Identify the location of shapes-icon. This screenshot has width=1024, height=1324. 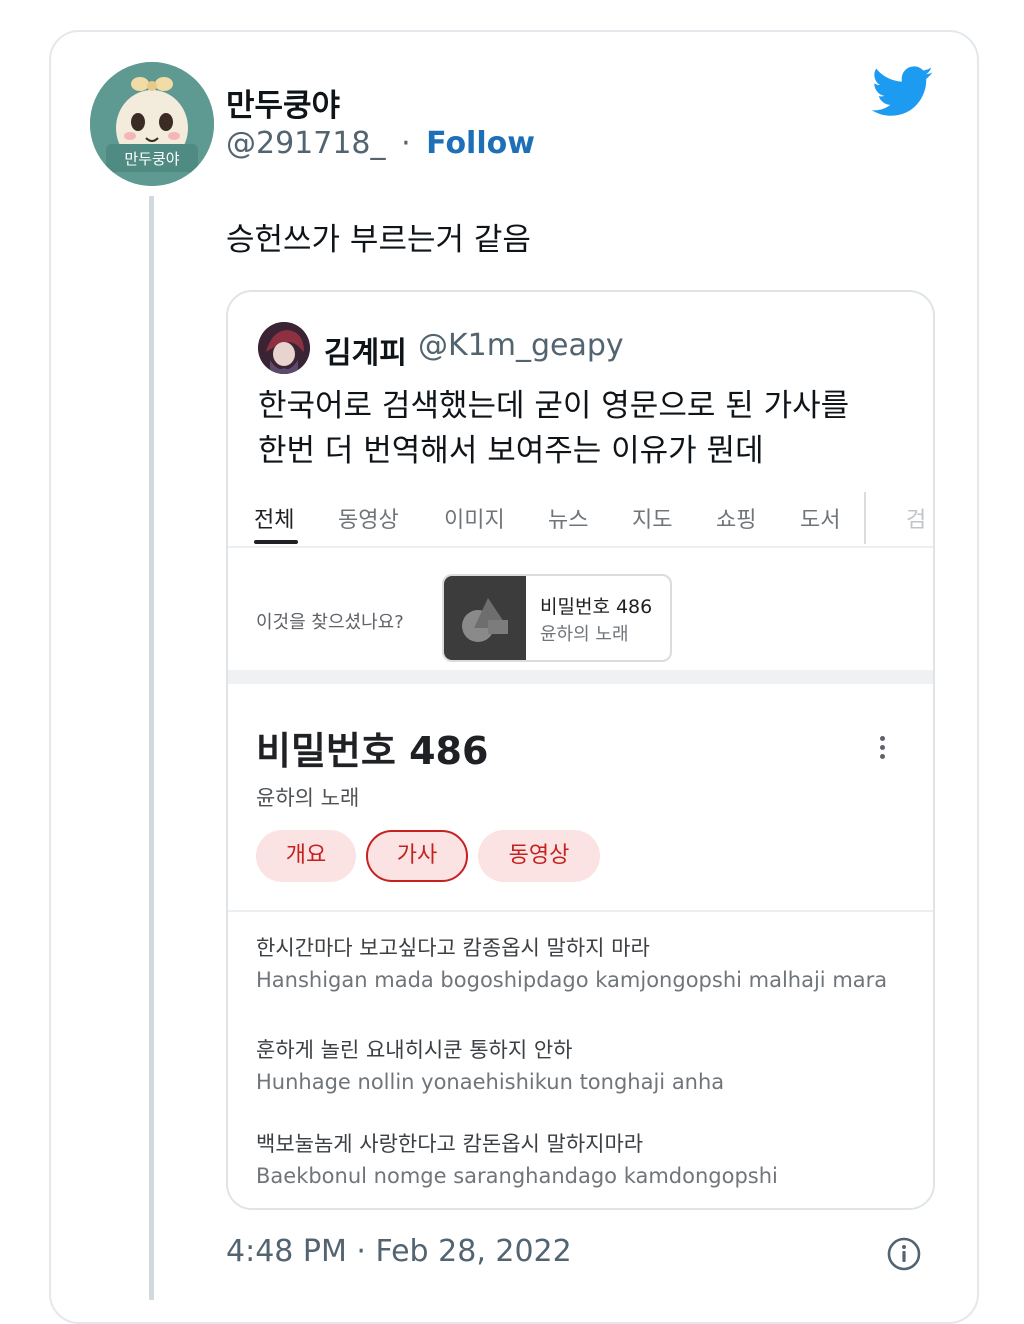
(485, 620).